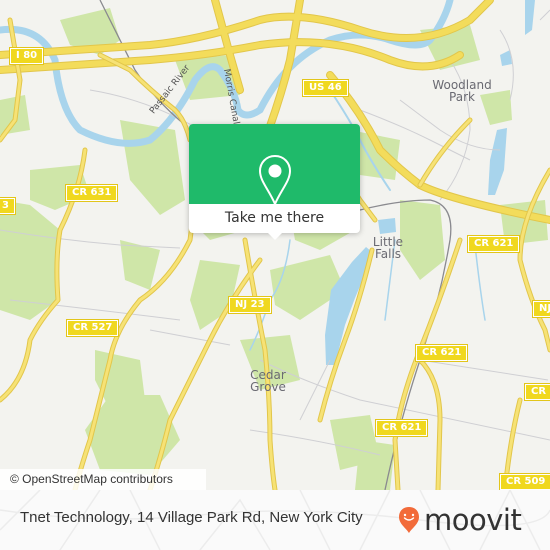 This screenshot has height=550, width=550. What do you see at coordinates (536, 392) in the screenshot?
I see `route-shield-partial: CR` at bounding box center [536, 392].